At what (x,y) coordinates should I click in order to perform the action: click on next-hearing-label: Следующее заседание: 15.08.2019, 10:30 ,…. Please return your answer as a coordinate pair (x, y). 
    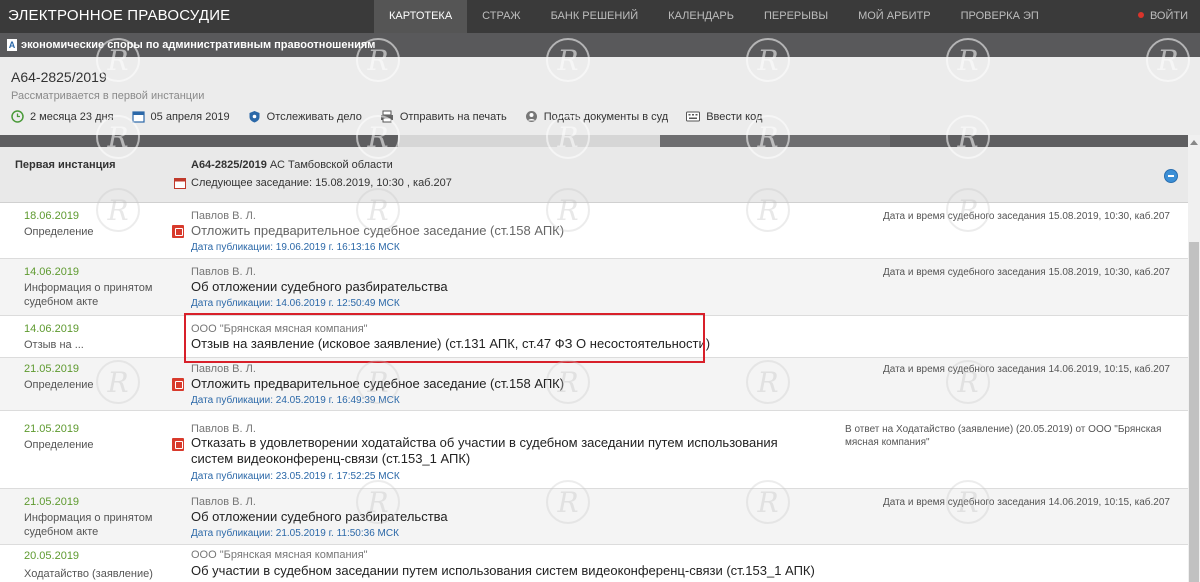
    Looking at the image, I should click on (321, 183).